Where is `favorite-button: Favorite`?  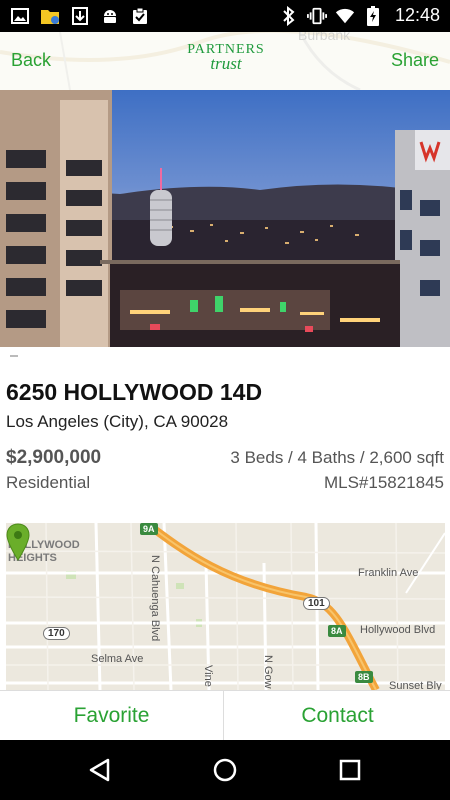
favorite-button: Favorite is located at coordinates (112, 716).